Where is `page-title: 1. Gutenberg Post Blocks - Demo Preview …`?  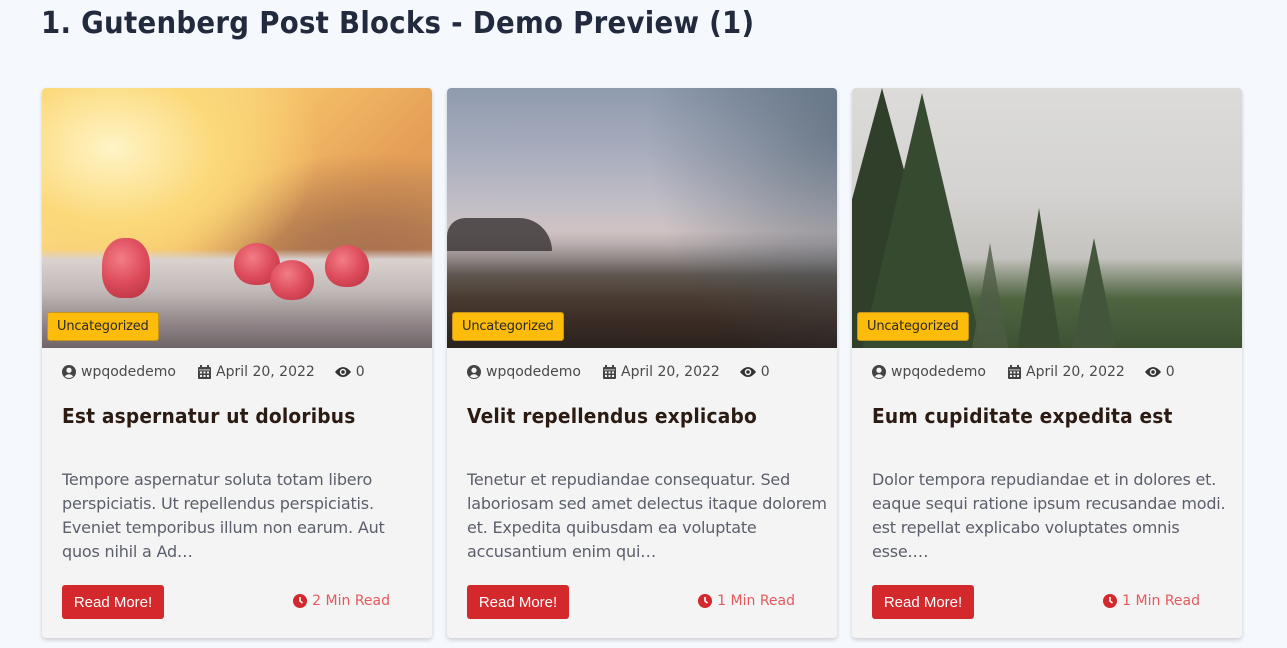
page-title: 1. Gutenberg Post Blocks - Demo Preview … is located at coordinates (398, 23).